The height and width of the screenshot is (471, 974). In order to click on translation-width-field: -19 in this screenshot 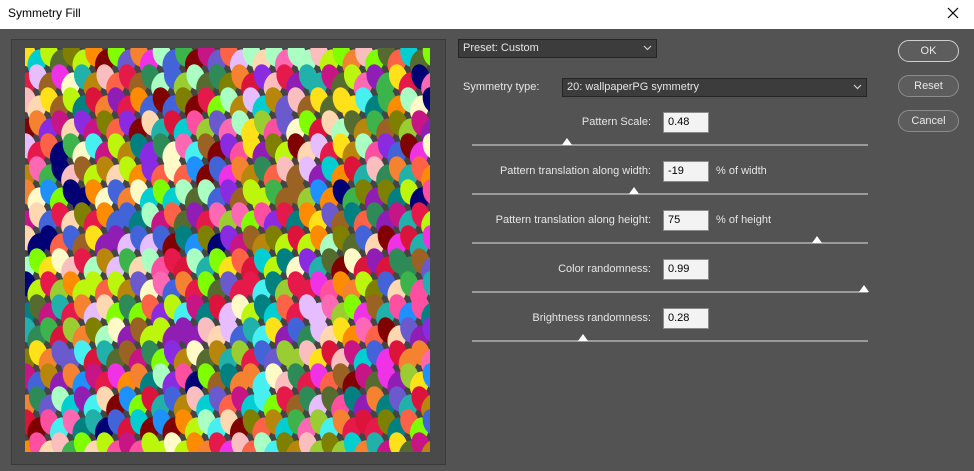, I will do `click(686, 171)`.